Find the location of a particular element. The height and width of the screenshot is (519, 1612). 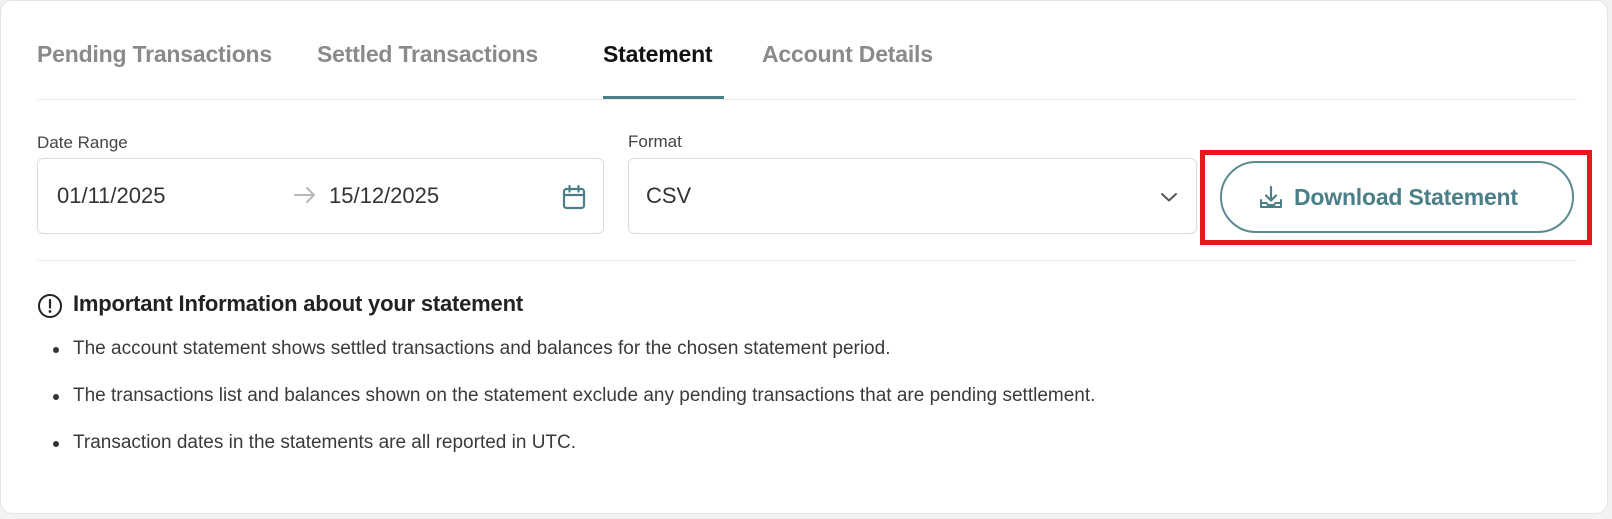

download-statement-label: Download Statement is located at coordinates (1406, 197).